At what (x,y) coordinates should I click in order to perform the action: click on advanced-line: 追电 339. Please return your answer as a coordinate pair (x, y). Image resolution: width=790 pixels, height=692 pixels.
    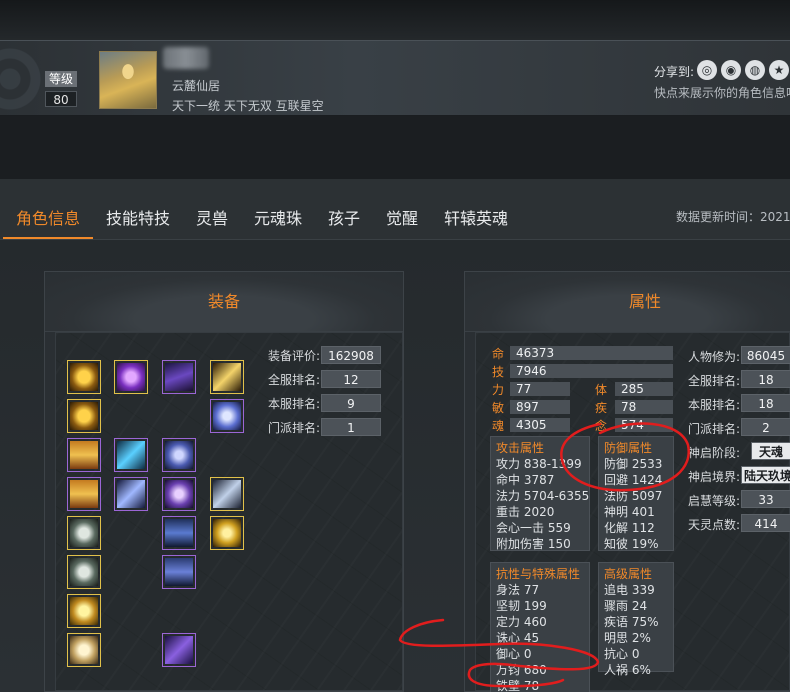
    Looking at the image, I should click on (629, 590).